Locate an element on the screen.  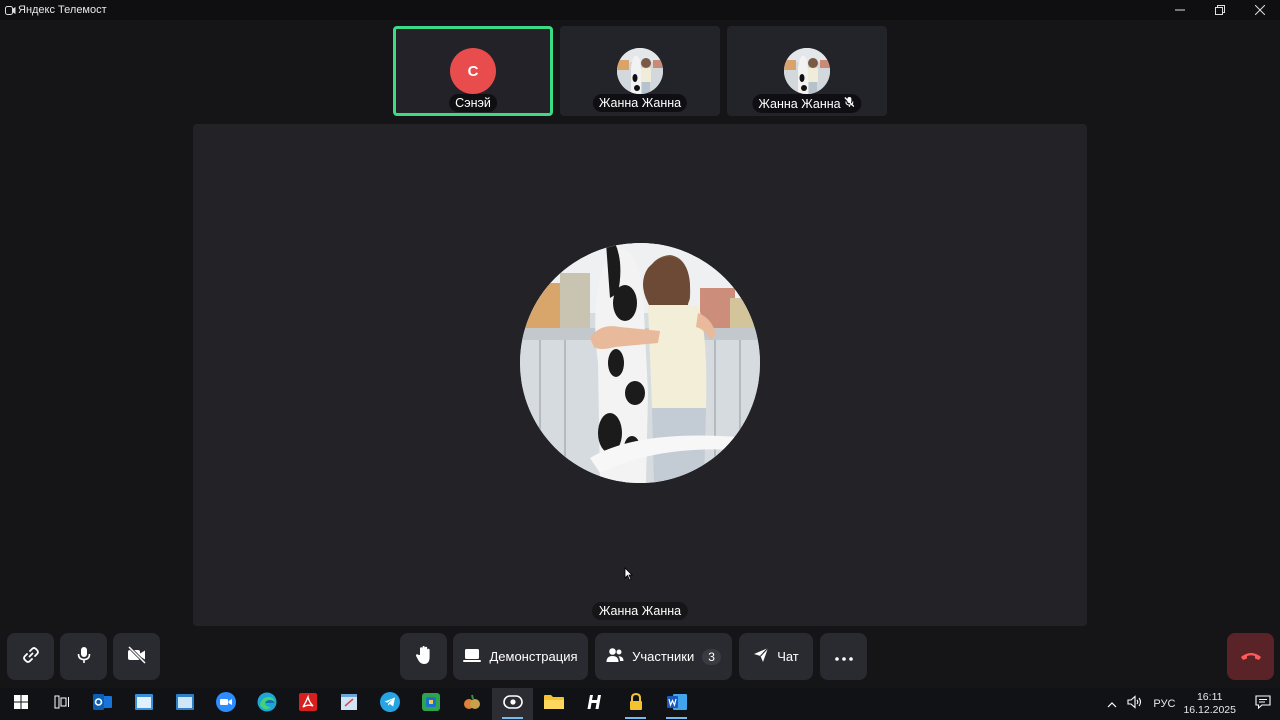
taskbar-telemost is located at coordinates (512, 704).